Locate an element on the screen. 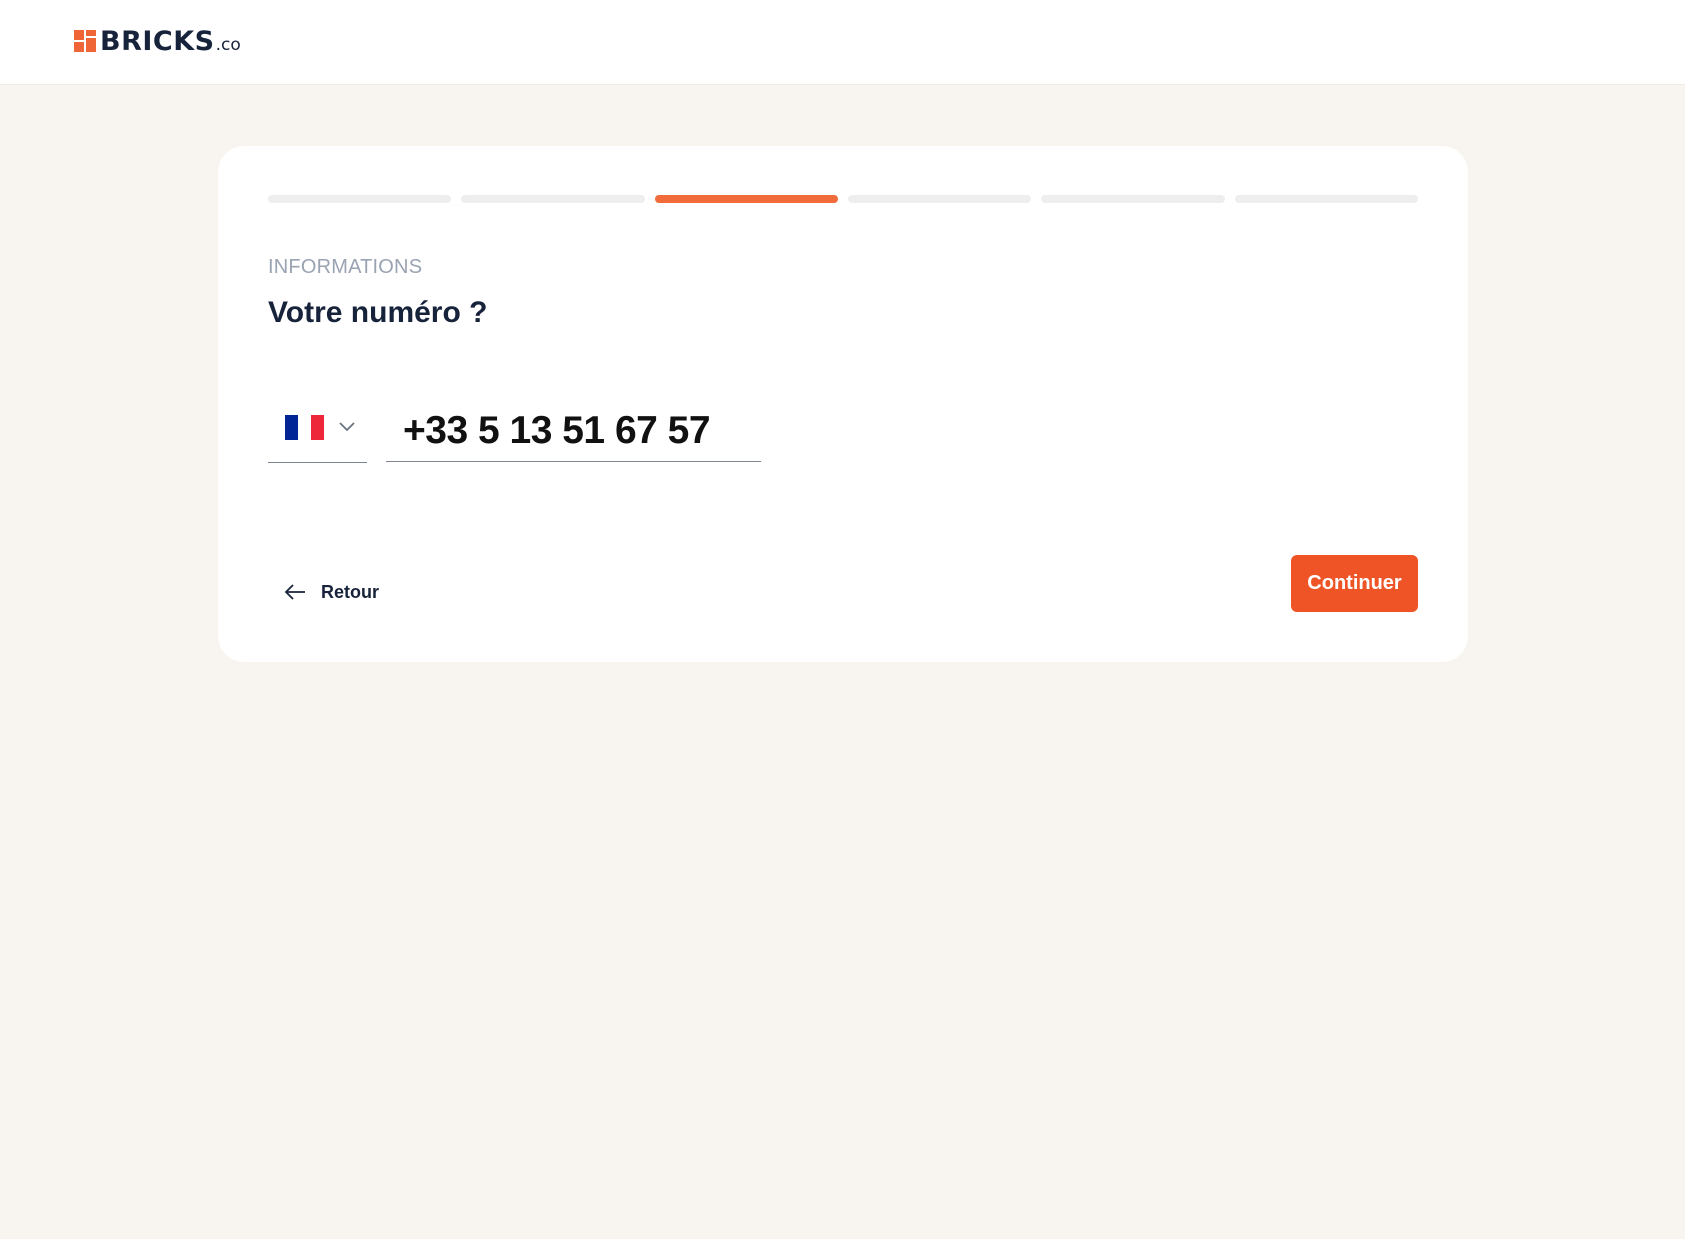 The width and height of the screenshot is (1685, 1239). site-header: BRICKS .co is located at coordinates (842, 42).